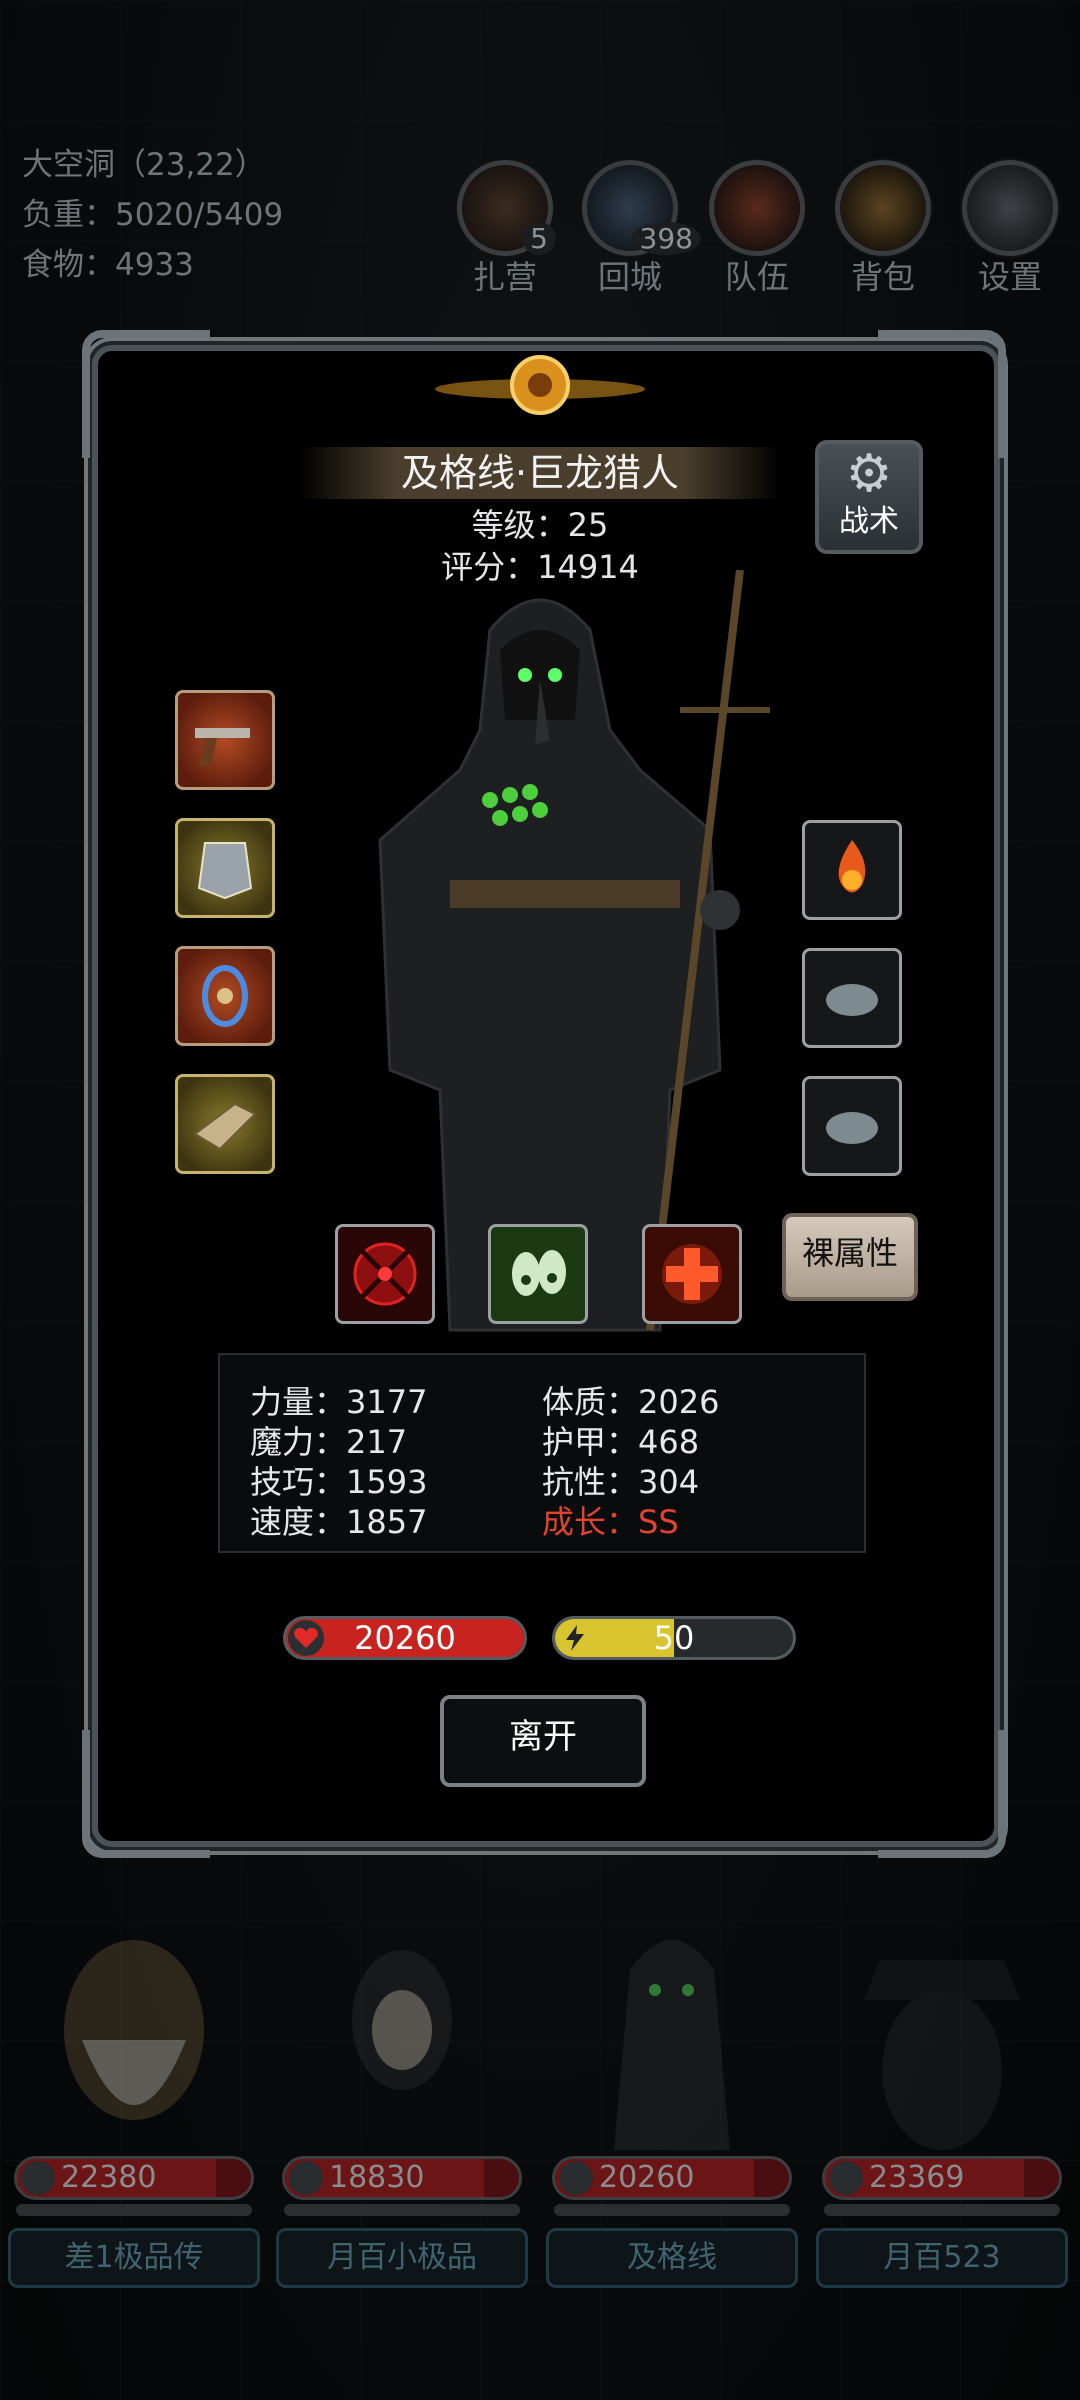  I want to click on heal-cross-icon, so click(692, 1274).